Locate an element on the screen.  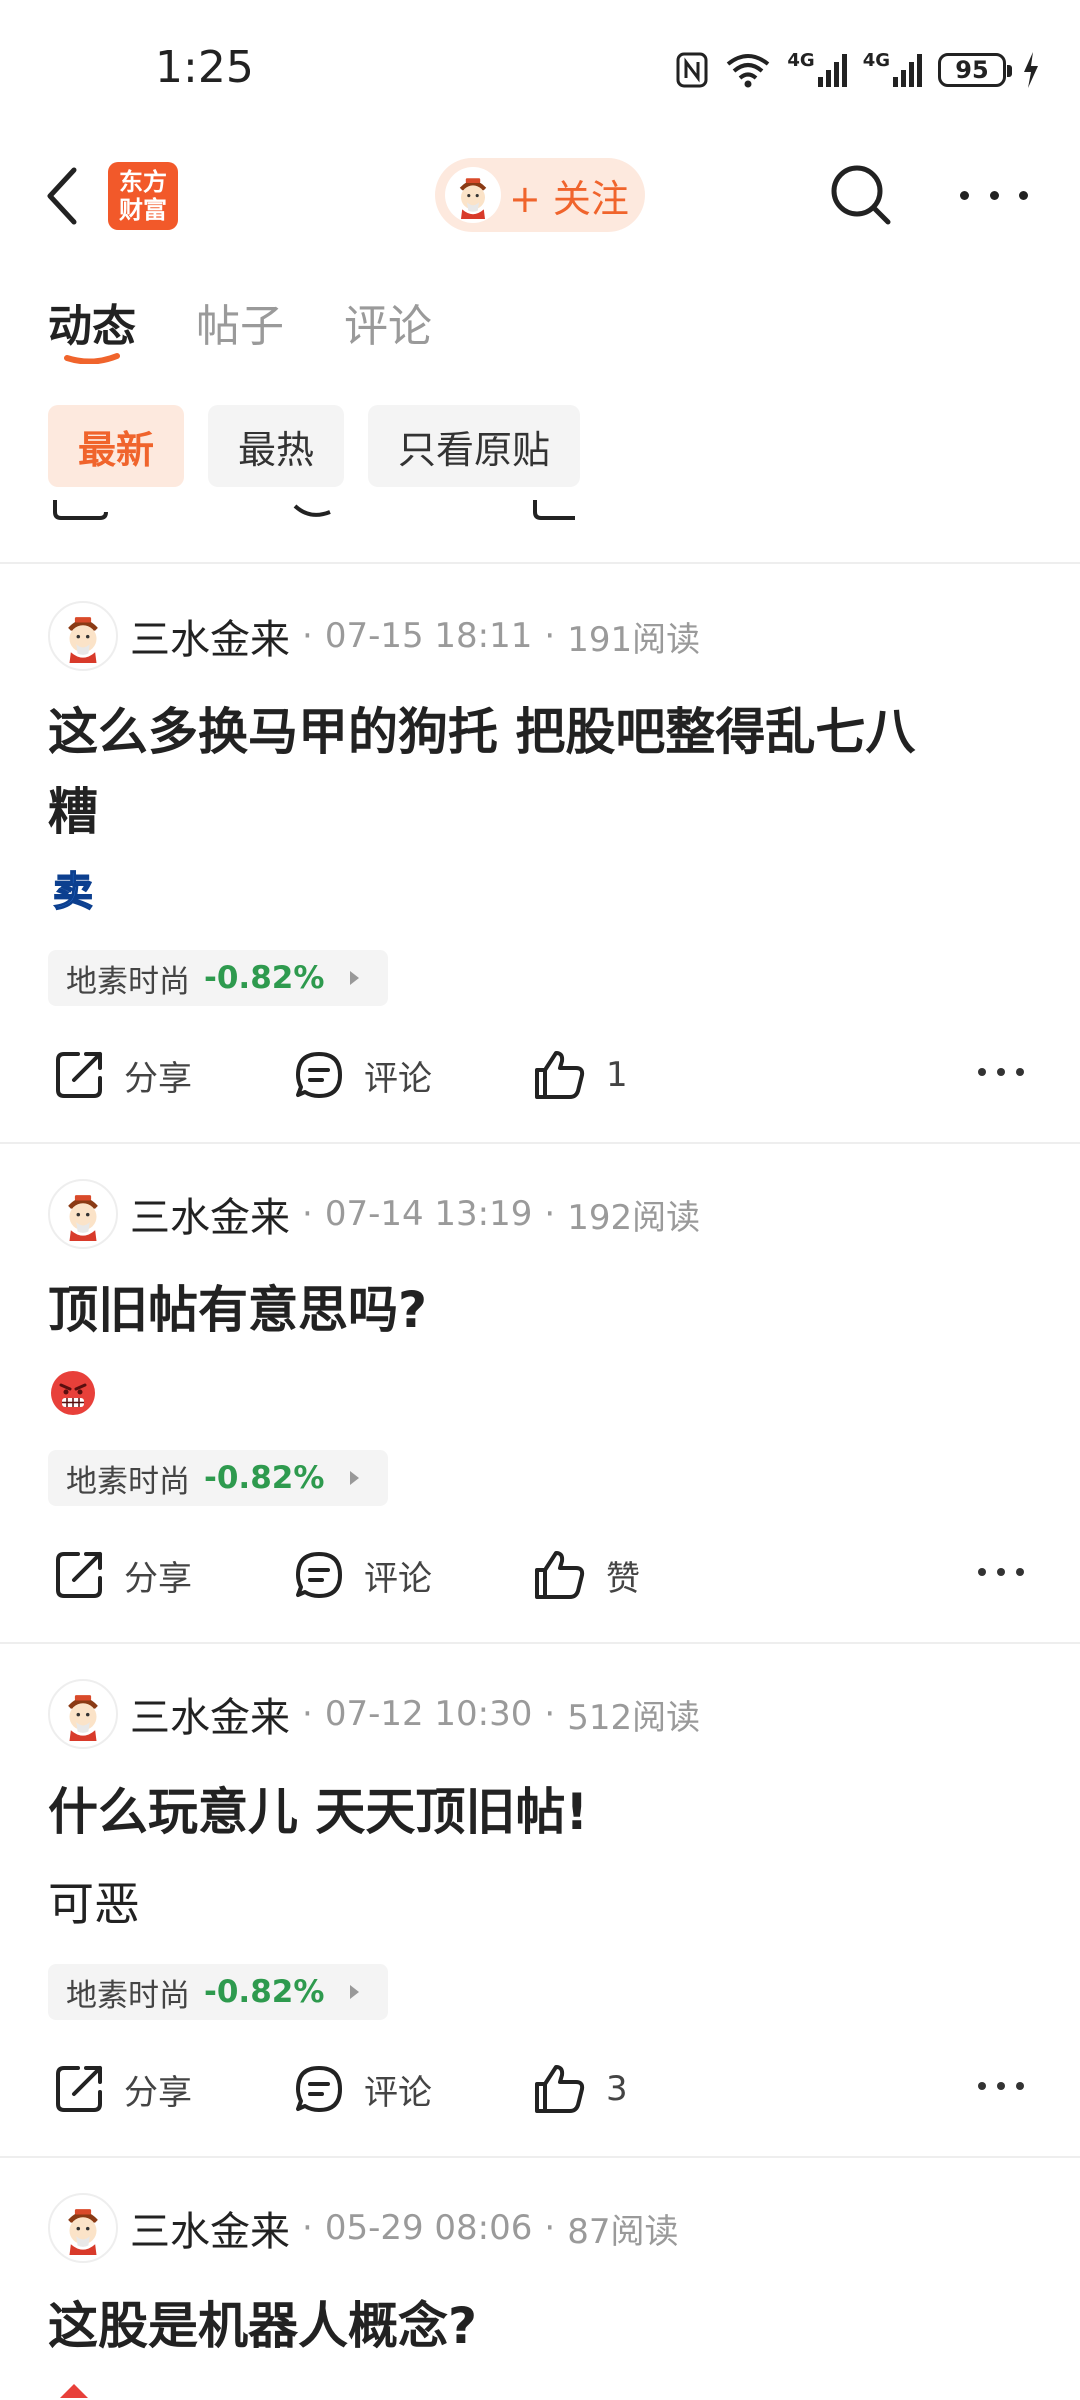
tab-comments: 评论 is located at coordinates (388, 330).